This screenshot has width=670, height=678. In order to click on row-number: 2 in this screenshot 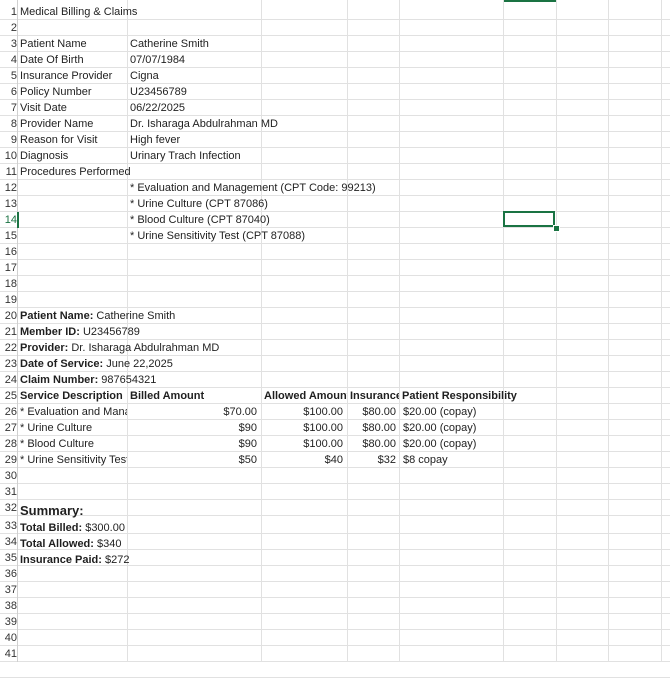, I will do `click(9, 28)`.